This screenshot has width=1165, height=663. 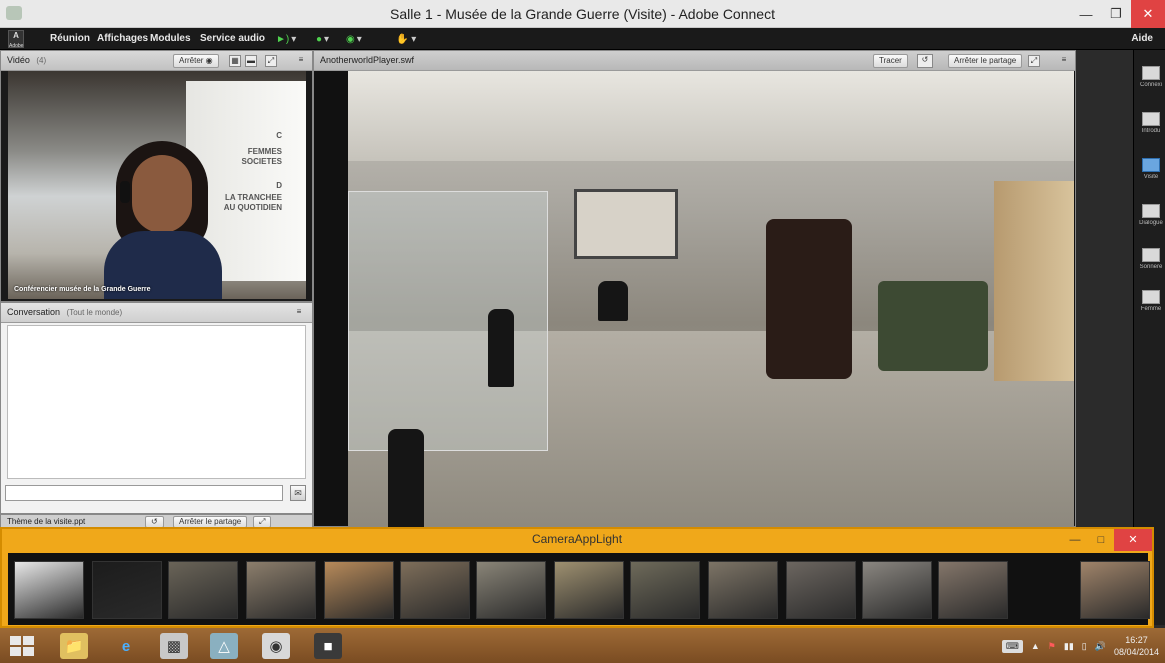 What do you see at coordinates (1084, 646) in the screenshot?
I see `battery-icon: ▯` at bounding box center [1084, 646].